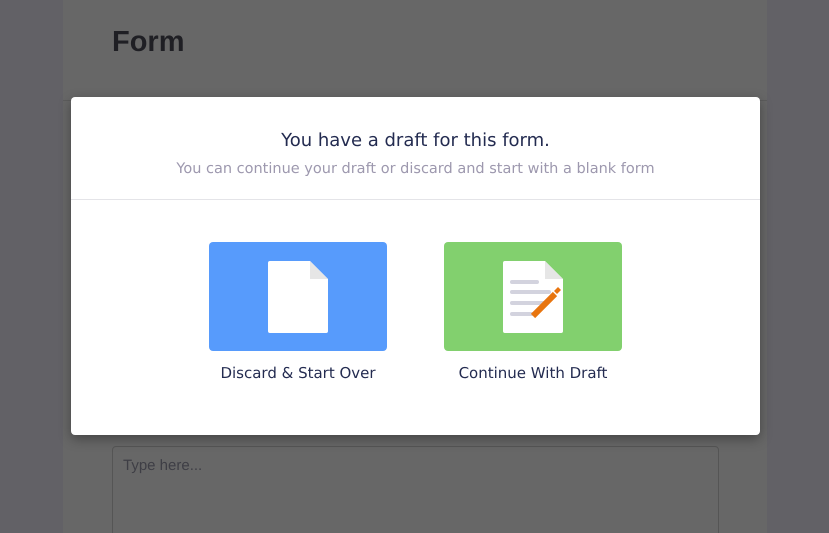 Image resolution: width=829 pixels, height=533 pixels. I want to click on dialog-title: You have a draft for this form., so click(415, 140).